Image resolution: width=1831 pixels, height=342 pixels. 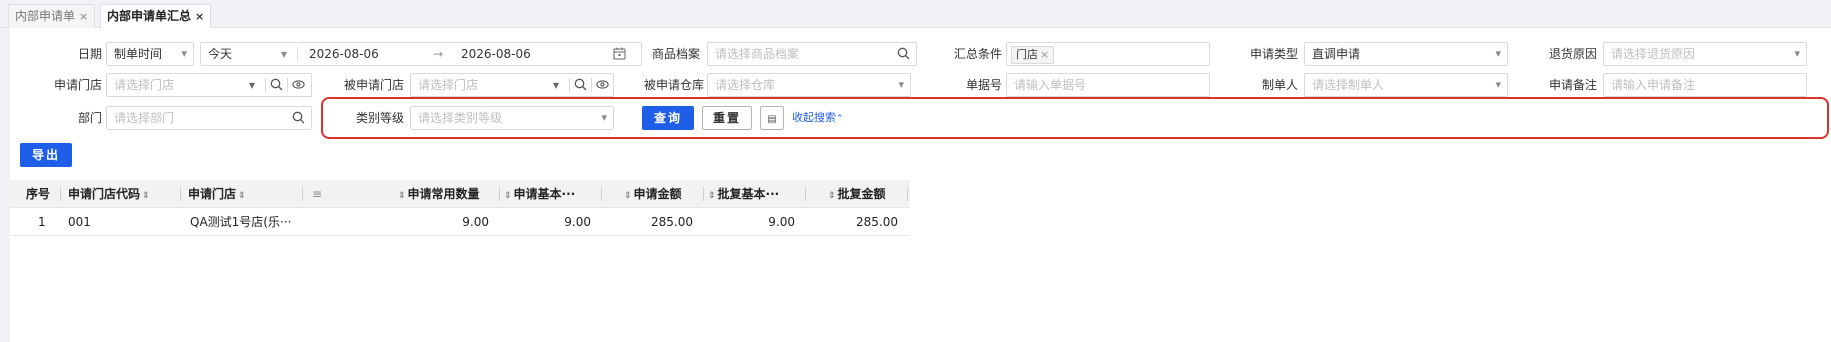 I want to click on tab-internal-request-summary: 内部申请单汇总 ×, so click(x=156, y=16).